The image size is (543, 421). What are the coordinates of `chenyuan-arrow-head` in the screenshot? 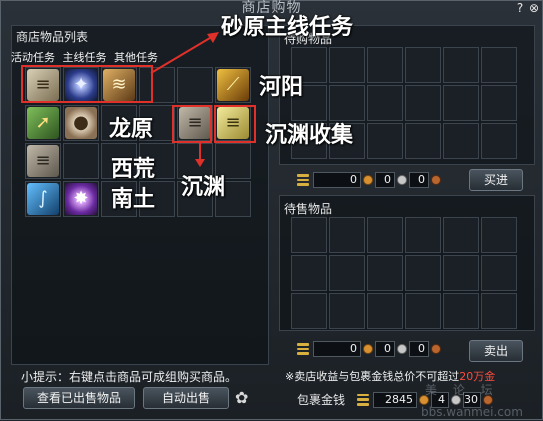 It's located at (200, 163).